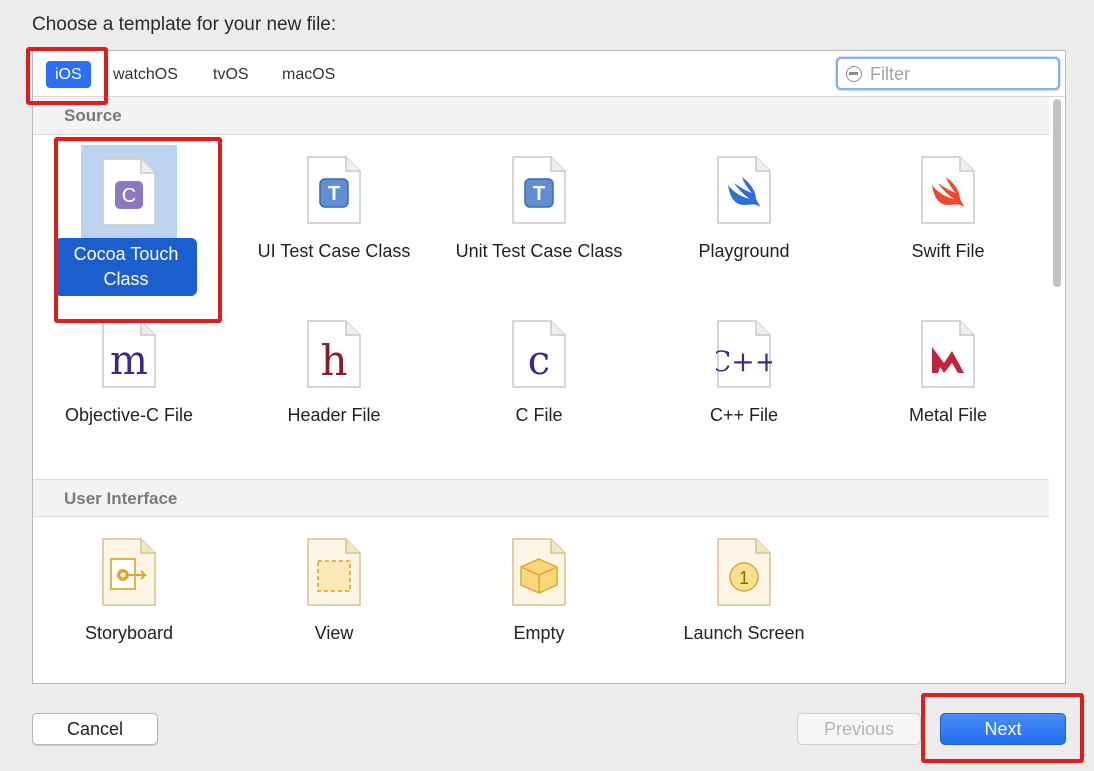  I want to click on unit-test-case-icon: T, so click(539, 190).